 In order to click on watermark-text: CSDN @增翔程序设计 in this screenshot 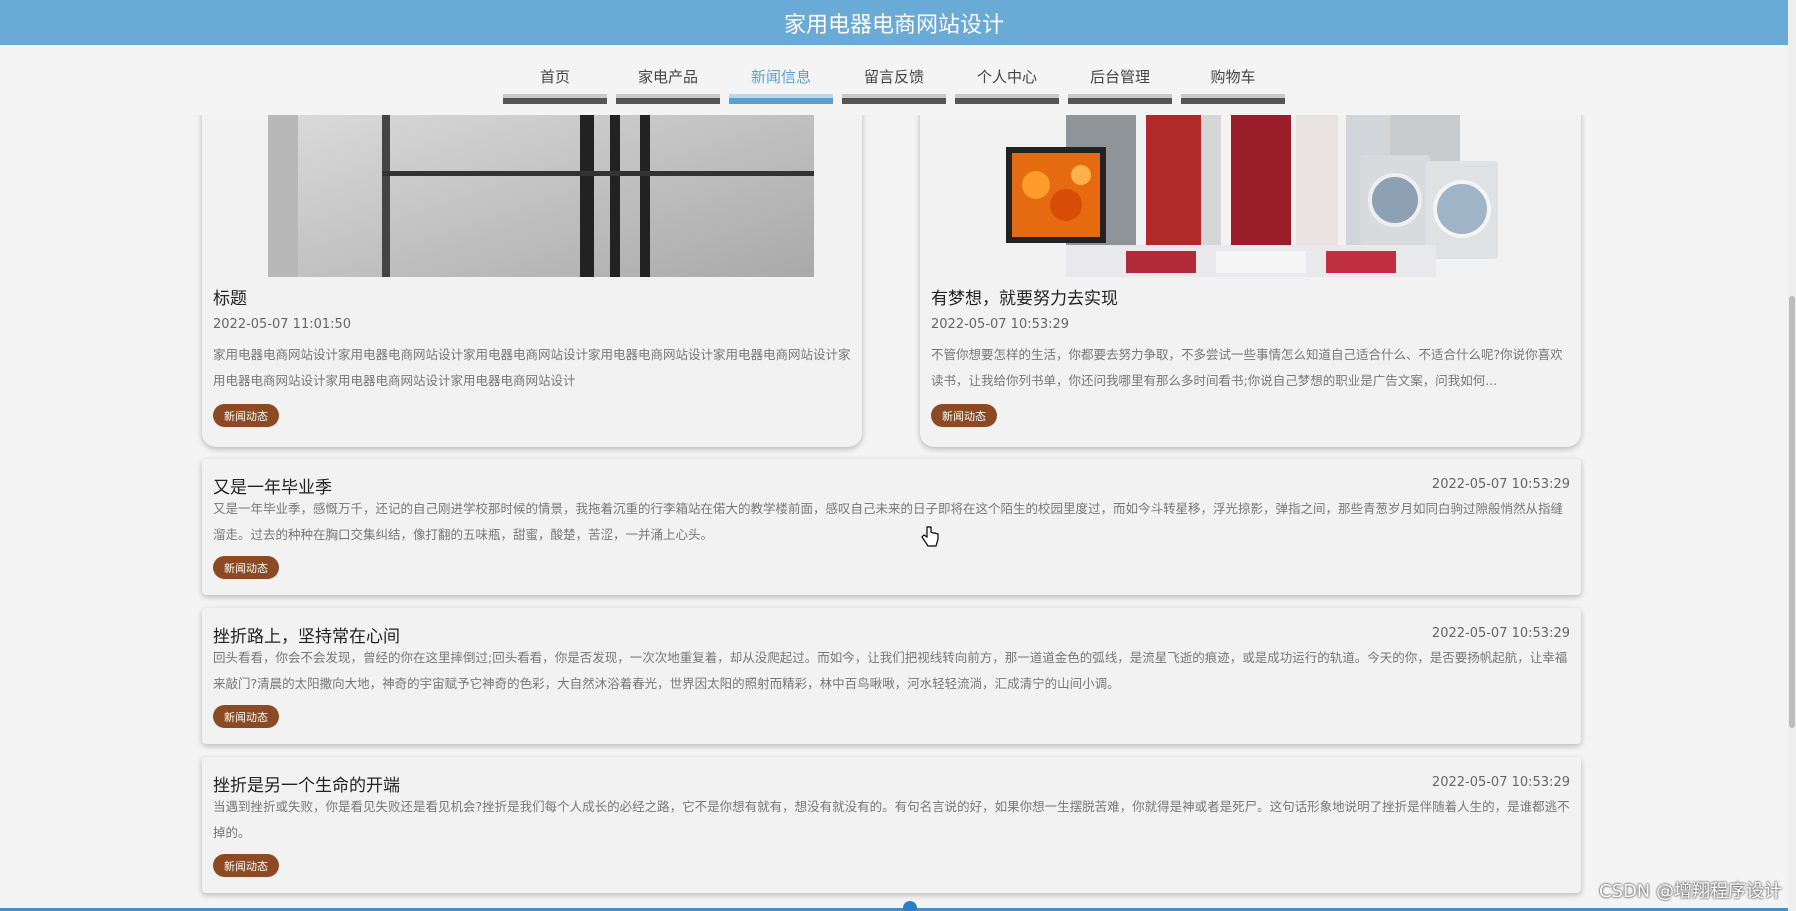, I will do `click(1690, 891)`.